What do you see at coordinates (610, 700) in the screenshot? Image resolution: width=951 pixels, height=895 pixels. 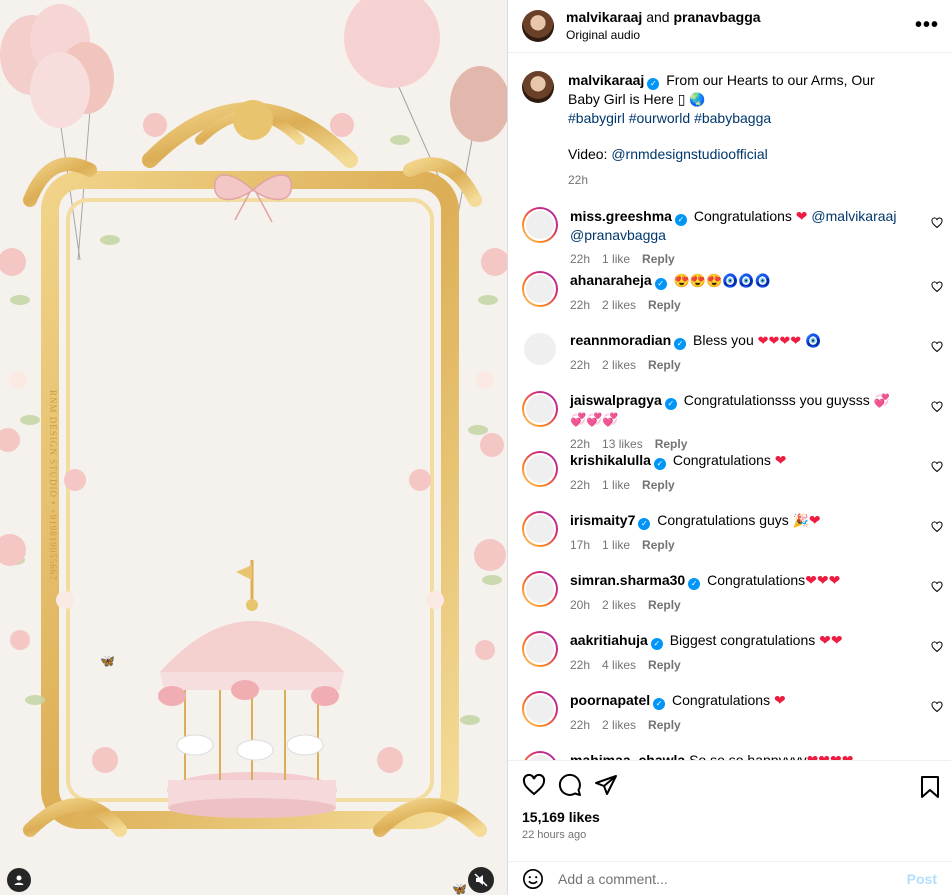 I see `comment-username: poornapatel` at bounding box center [610, 700].